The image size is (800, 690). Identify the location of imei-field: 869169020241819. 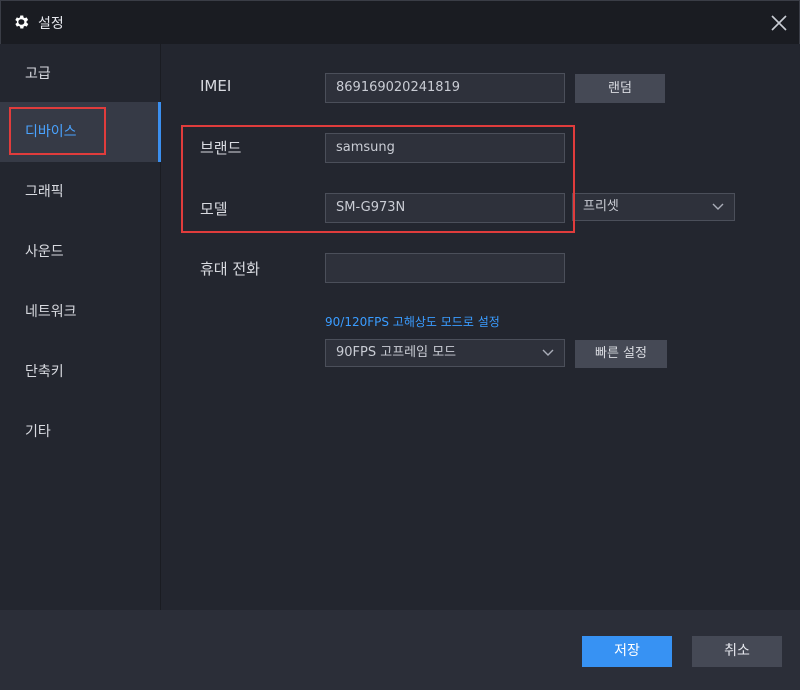
(445, 88).